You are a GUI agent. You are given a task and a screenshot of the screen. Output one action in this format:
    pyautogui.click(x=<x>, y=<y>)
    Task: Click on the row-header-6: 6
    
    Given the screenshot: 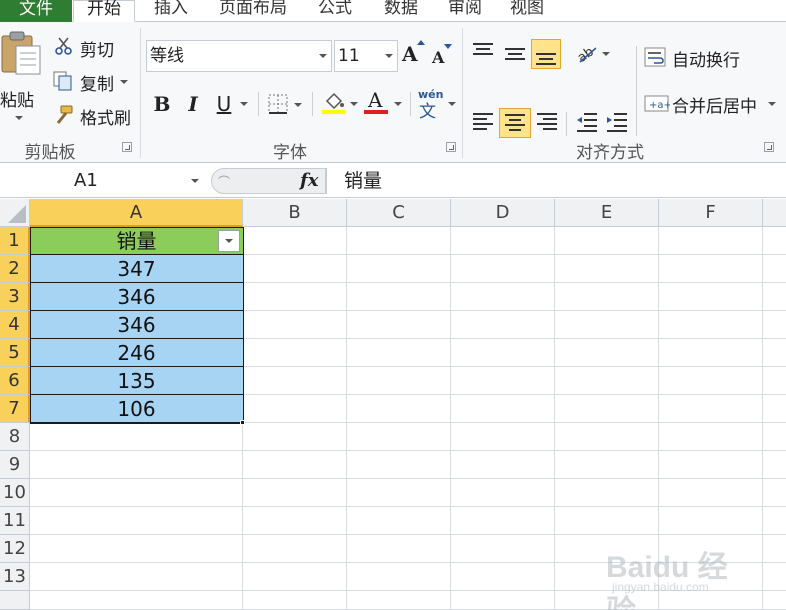 What is the action you would take?
    pyautogui.click(x=15, y=381)
    